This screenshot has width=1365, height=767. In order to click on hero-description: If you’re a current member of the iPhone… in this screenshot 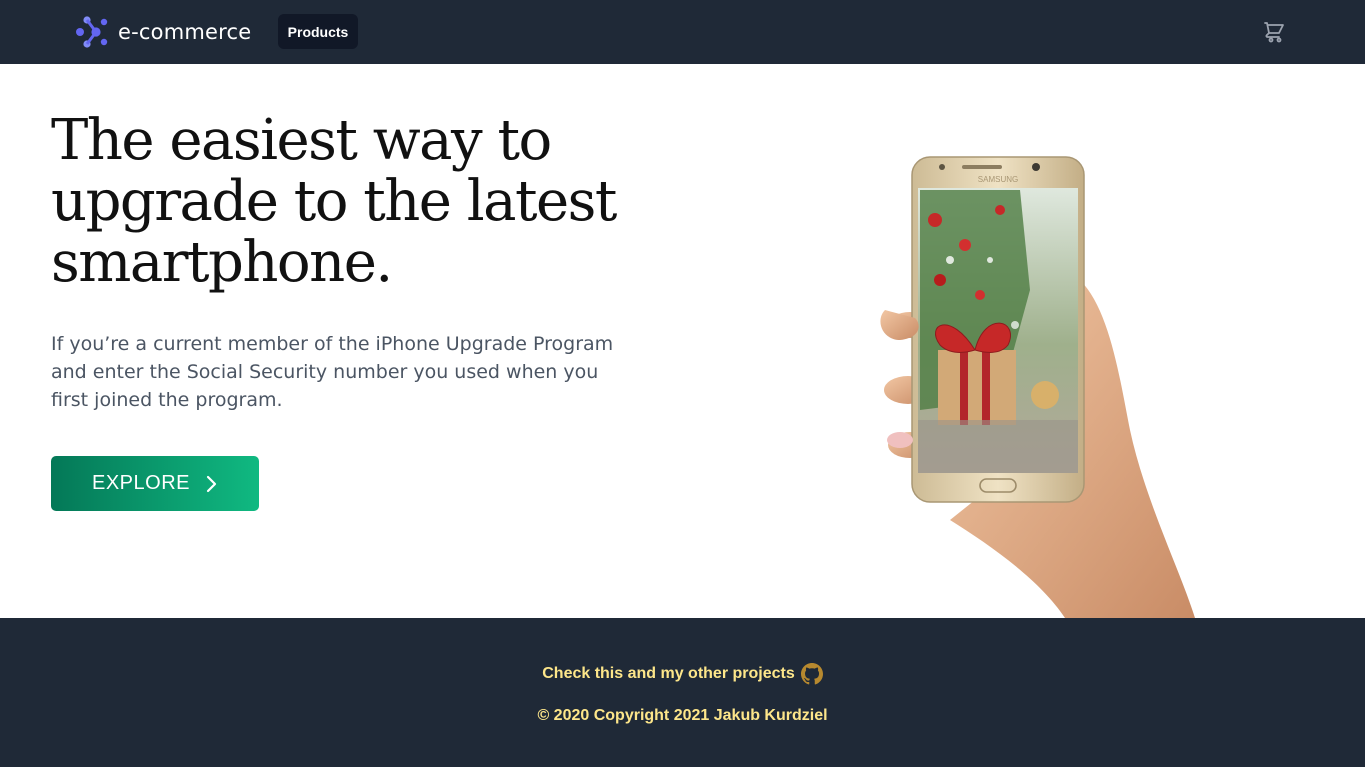, I will do `click(332, 372)`.